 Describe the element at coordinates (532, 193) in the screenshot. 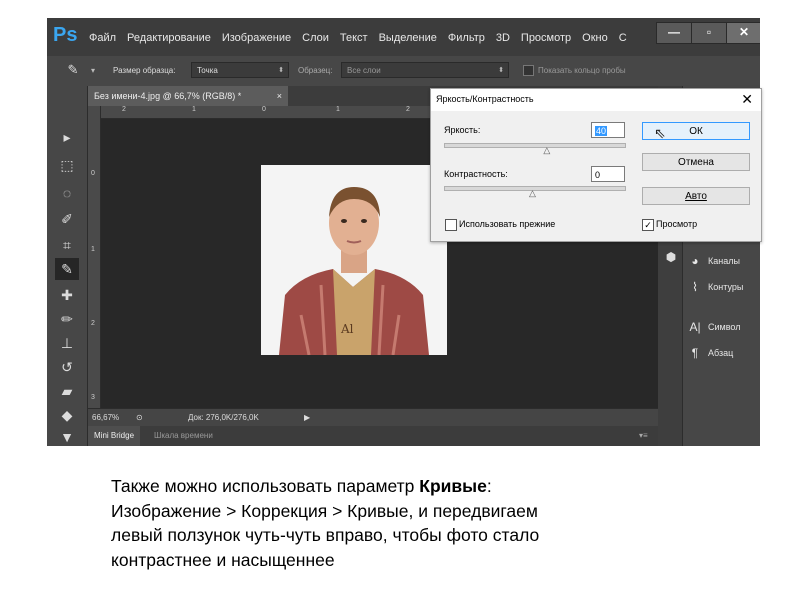

I see `contrast-slider-thumb: △` at that location.